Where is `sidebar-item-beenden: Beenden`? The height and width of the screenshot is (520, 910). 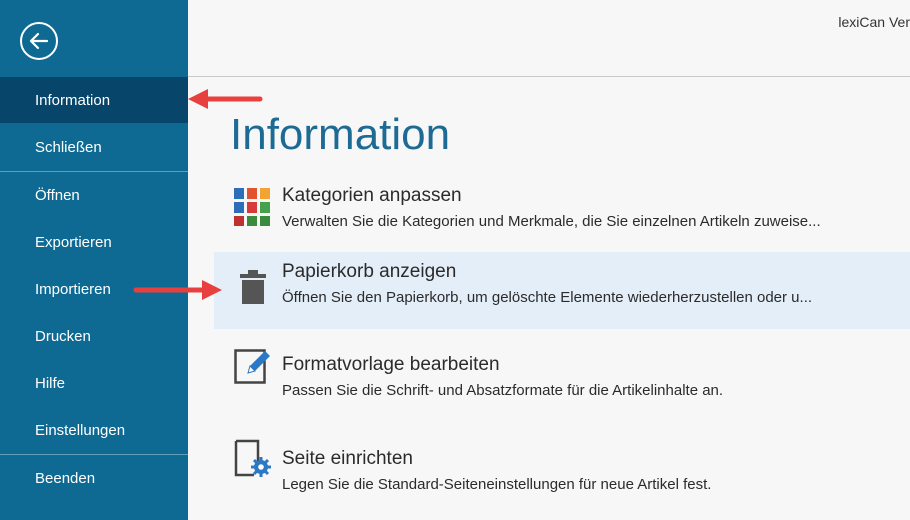 sidebar-item-beenden: Beenden is located at coordinates (94, 478).